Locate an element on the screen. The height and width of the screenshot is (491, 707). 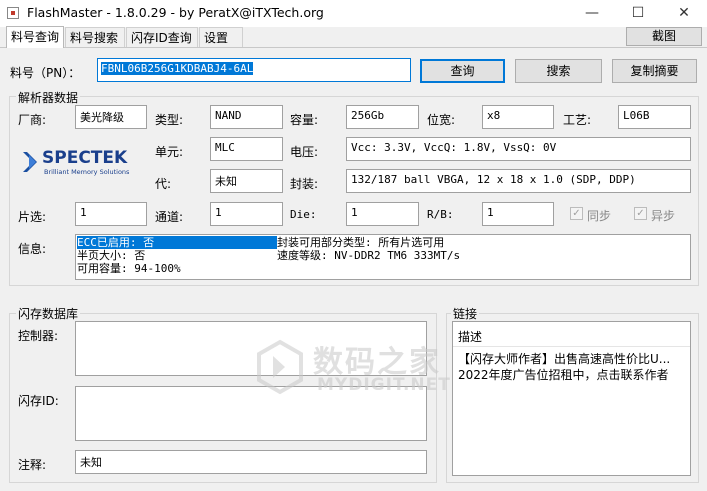
app-icon is located at coordinates (13, 13).